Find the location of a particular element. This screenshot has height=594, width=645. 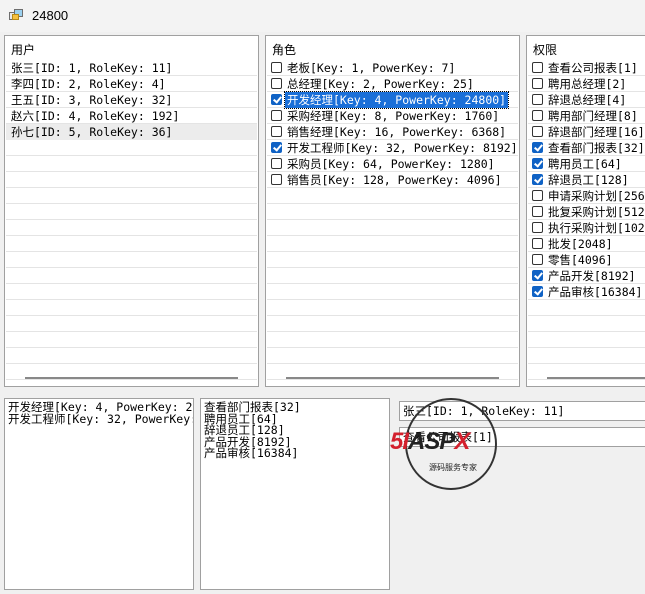

role-list-item: 开发经理[Key: 4, PowerKey: 24800] is located at coordinates (392, 100).